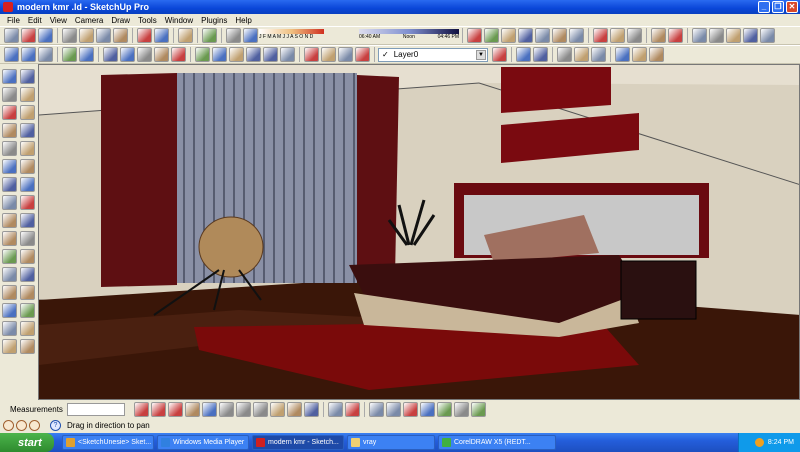  What do you see at coordinates (45, 54) in the screenshot?
I see `component-icon` at bounding box center [45, 54].